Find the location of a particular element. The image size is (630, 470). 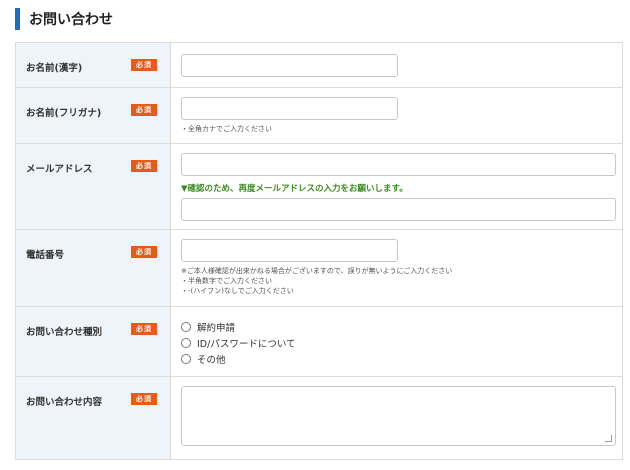

email-confirm-input is located at coordinates (398, 209).